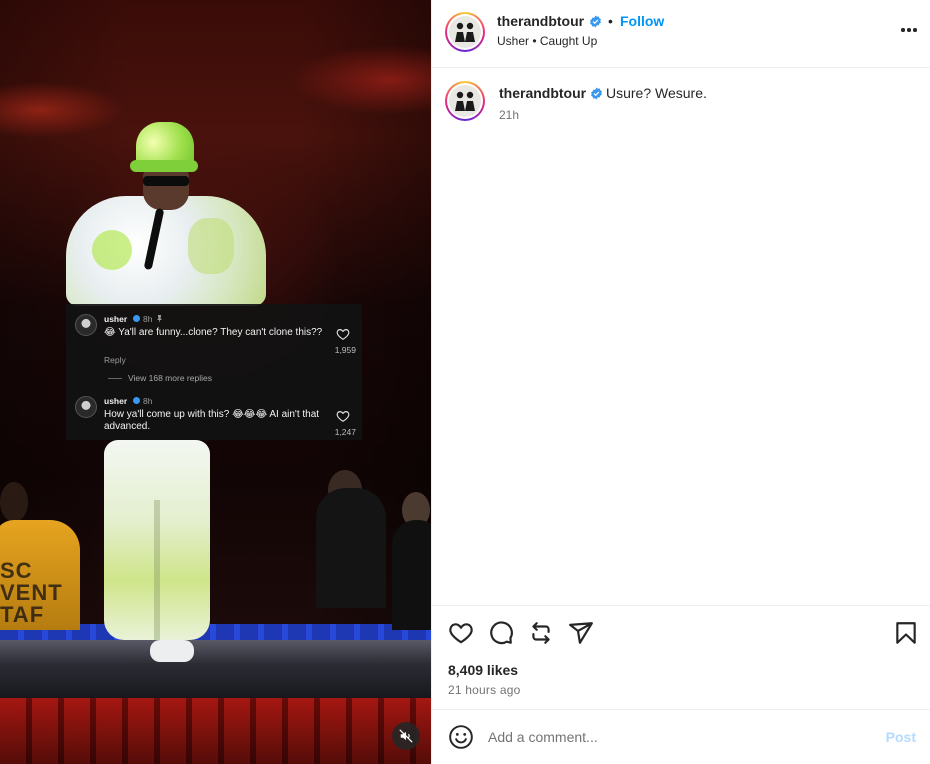 Image resolution: width=930 pixels, height=764 pixels. What do you see at coordinates (345, 432) in the screenshot?
I see `overlay-comment-likes: 1,247` at bounding box center [345, 432].